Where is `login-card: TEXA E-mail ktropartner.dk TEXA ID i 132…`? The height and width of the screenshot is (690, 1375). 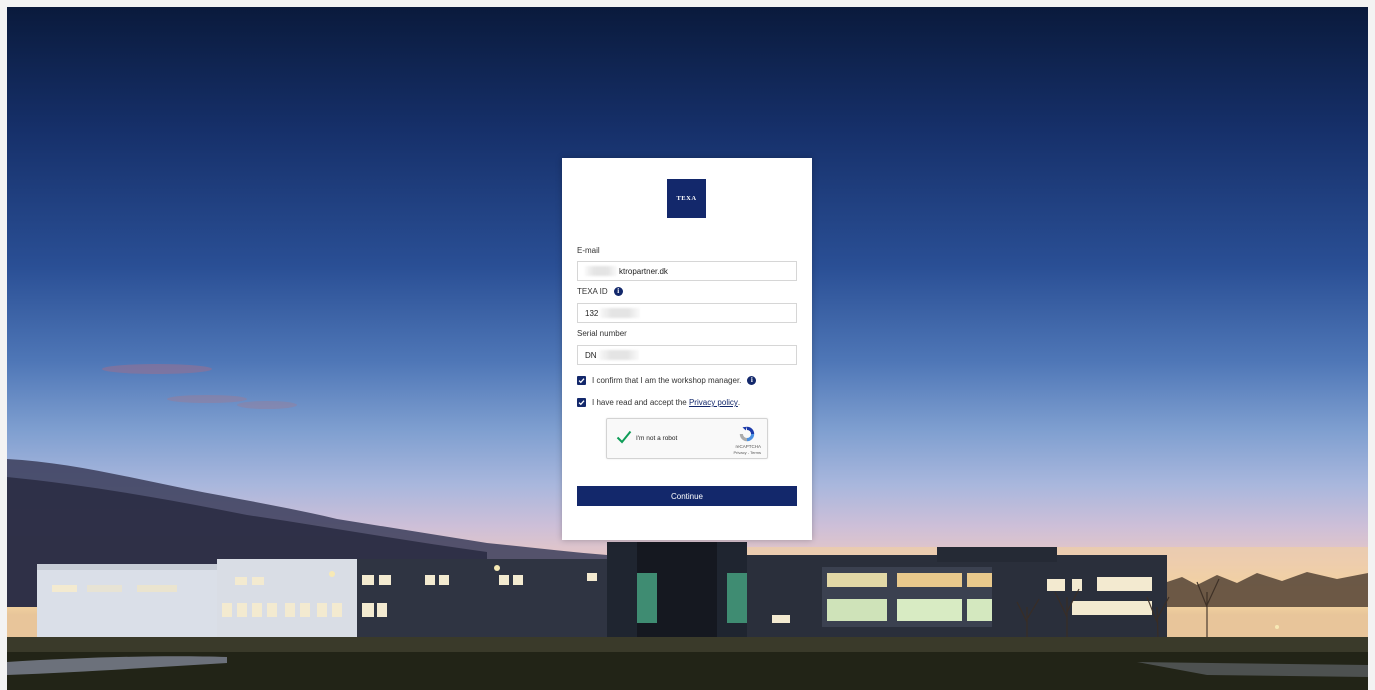
login-card: TEXA E-mail ktropartner.dk TEXA ID i 132… is located at coordinates (687, 349).